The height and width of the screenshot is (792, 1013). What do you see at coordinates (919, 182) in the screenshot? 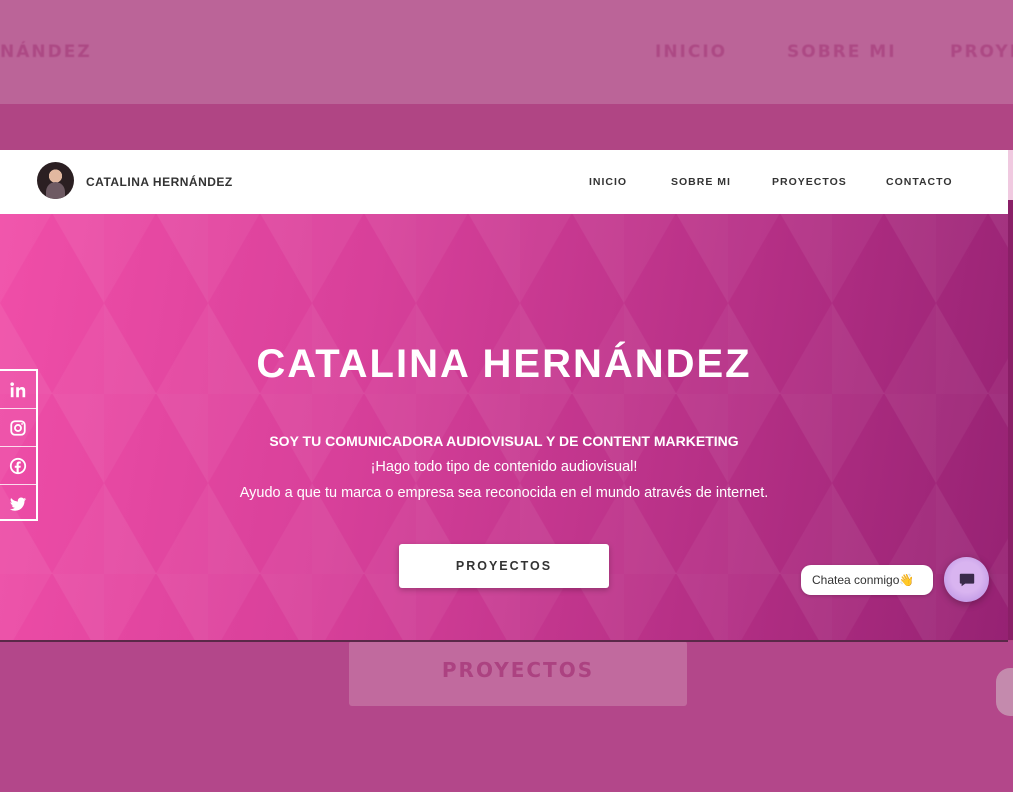
I see `nav-contacto: CONTACTO` at bounding box center [919, 182].